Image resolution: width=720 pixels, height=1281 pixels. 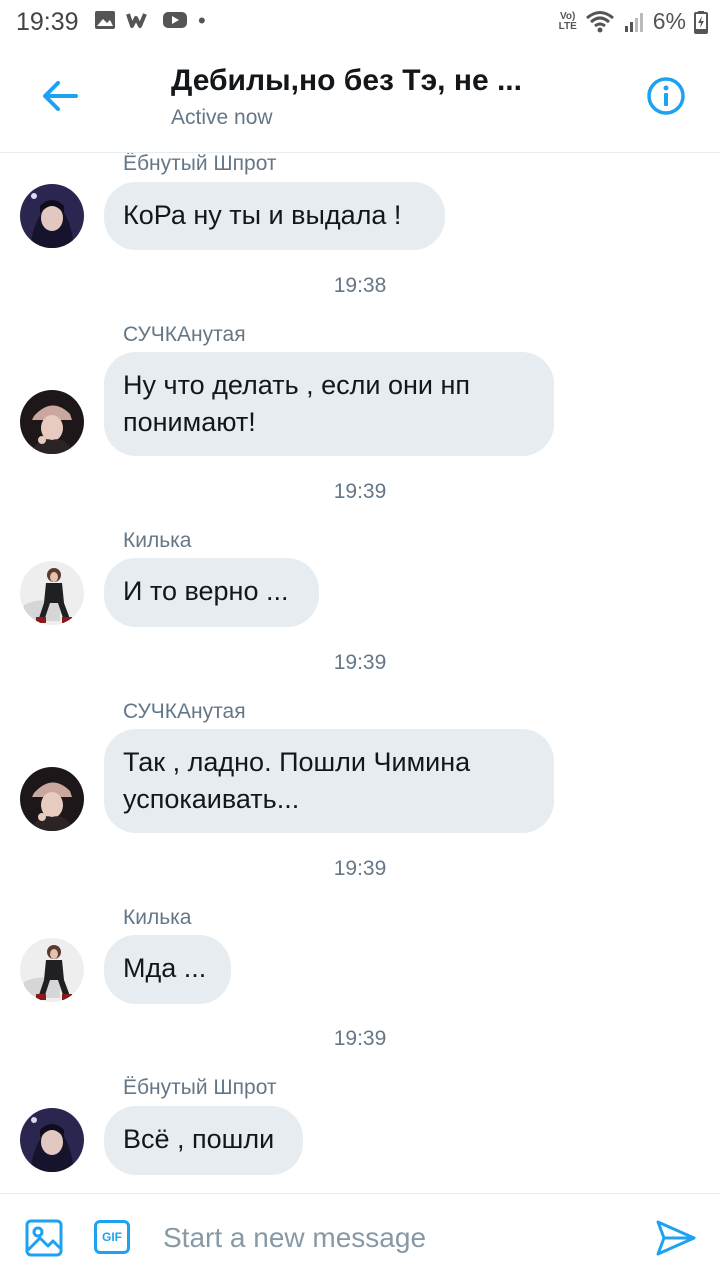 What do you see at coordinates (222, 117) in the screenshot?
I see `chat-active-status: Active now` at bounding box center [222, 117].